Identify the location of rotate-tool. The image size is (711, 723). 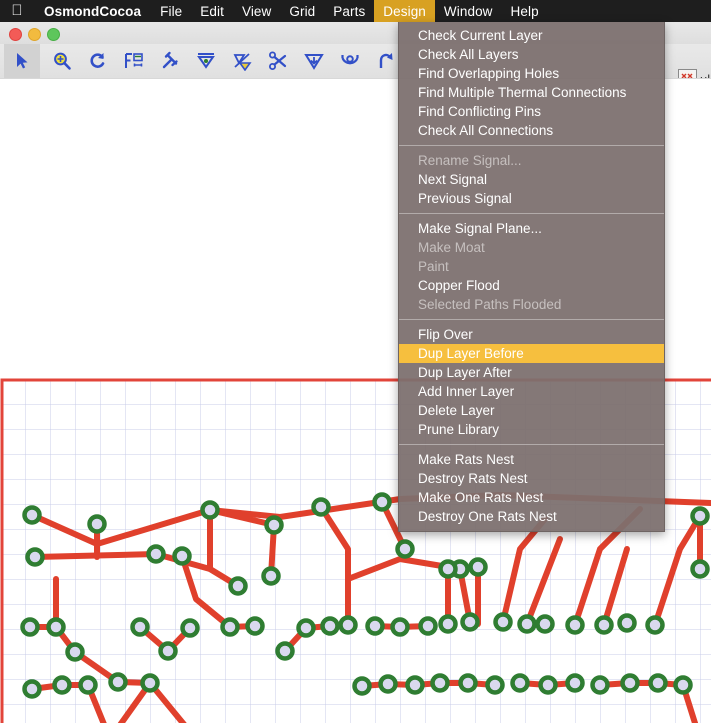
(98, 61).